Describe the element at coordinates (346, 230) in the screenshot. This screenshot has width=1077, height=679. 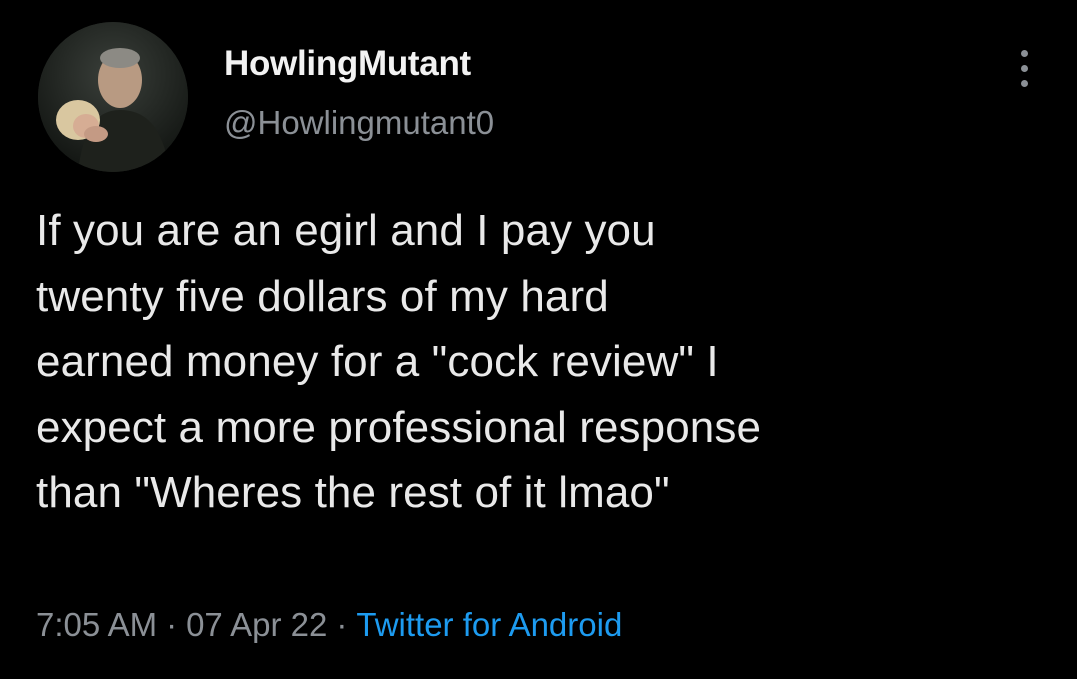
I see `tweet-text-line: If you are an egirl and I pay you` at that location.